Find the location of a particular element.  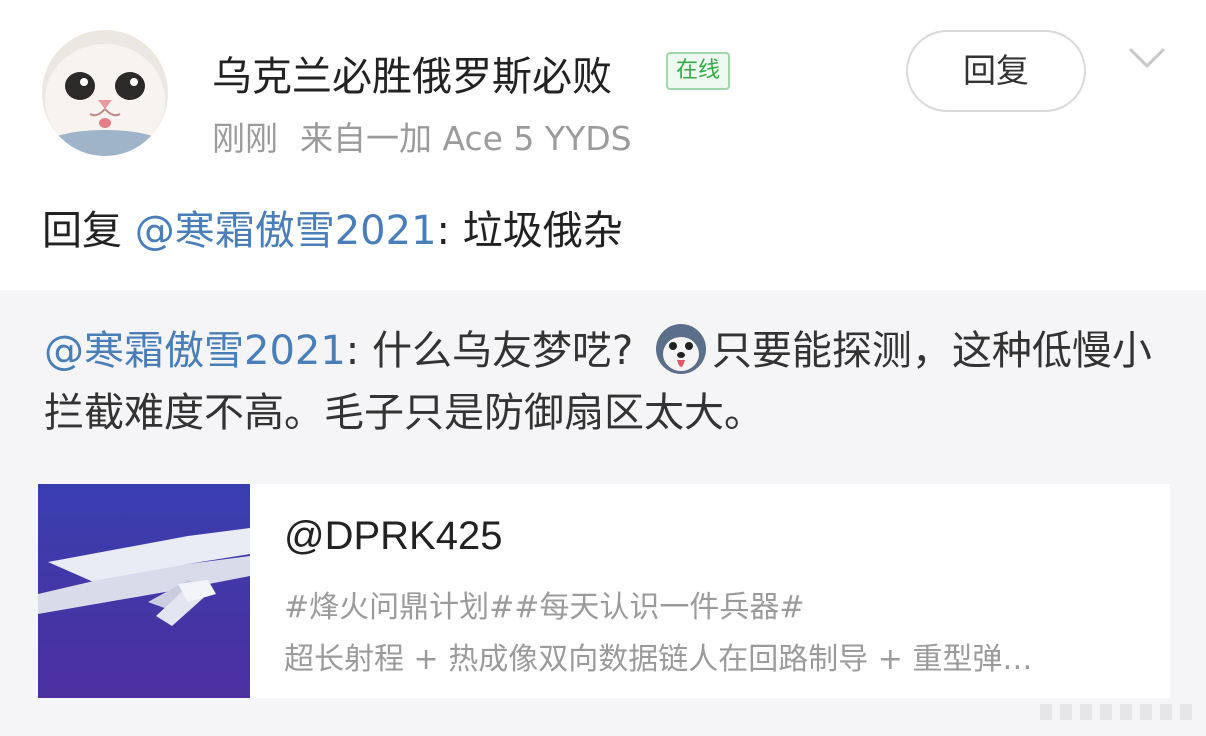

user-avatar is located at coordinates (105, 93).